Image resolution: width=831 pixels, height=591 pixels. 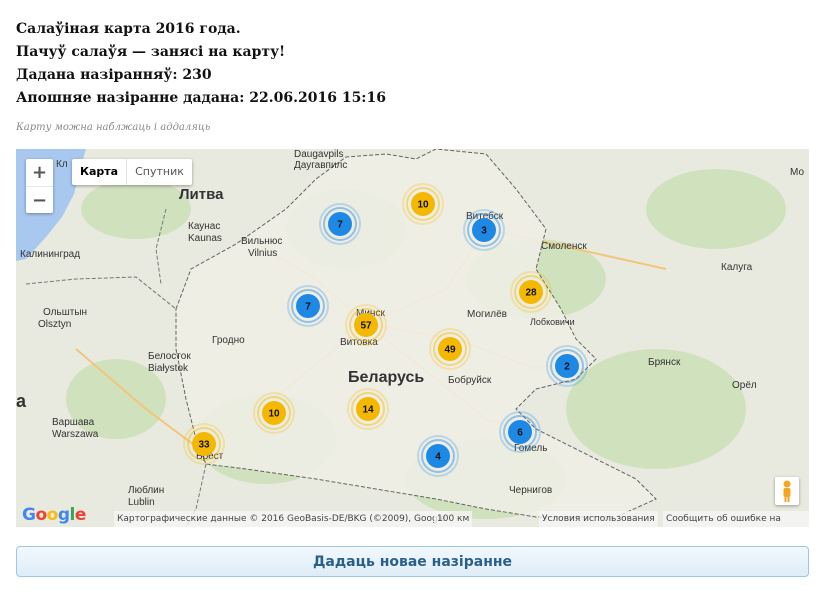 I want to click on zoom-out-button: −, so click(x=39, y=199).